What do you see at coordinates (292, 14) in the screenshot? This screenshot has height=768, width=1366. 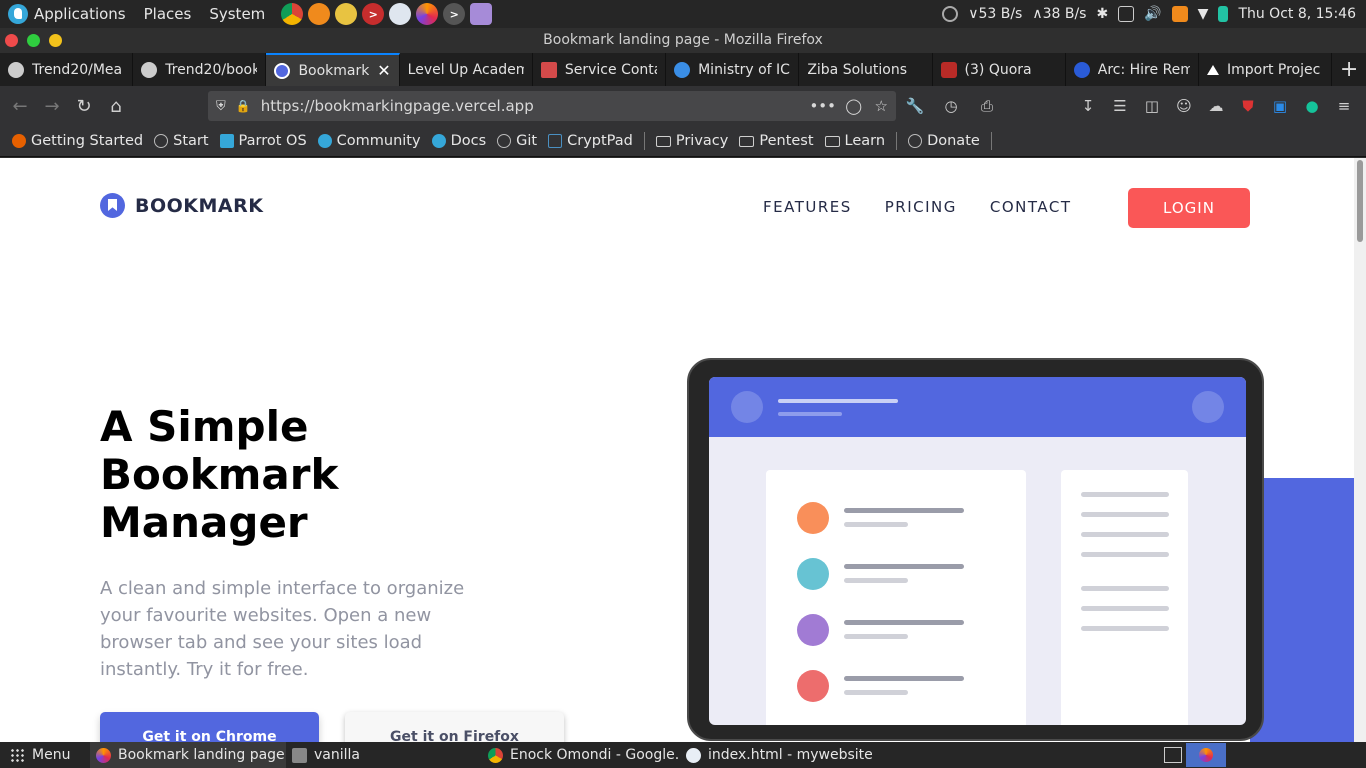 I see `chrome-icon` at bounding box center [292, 14].